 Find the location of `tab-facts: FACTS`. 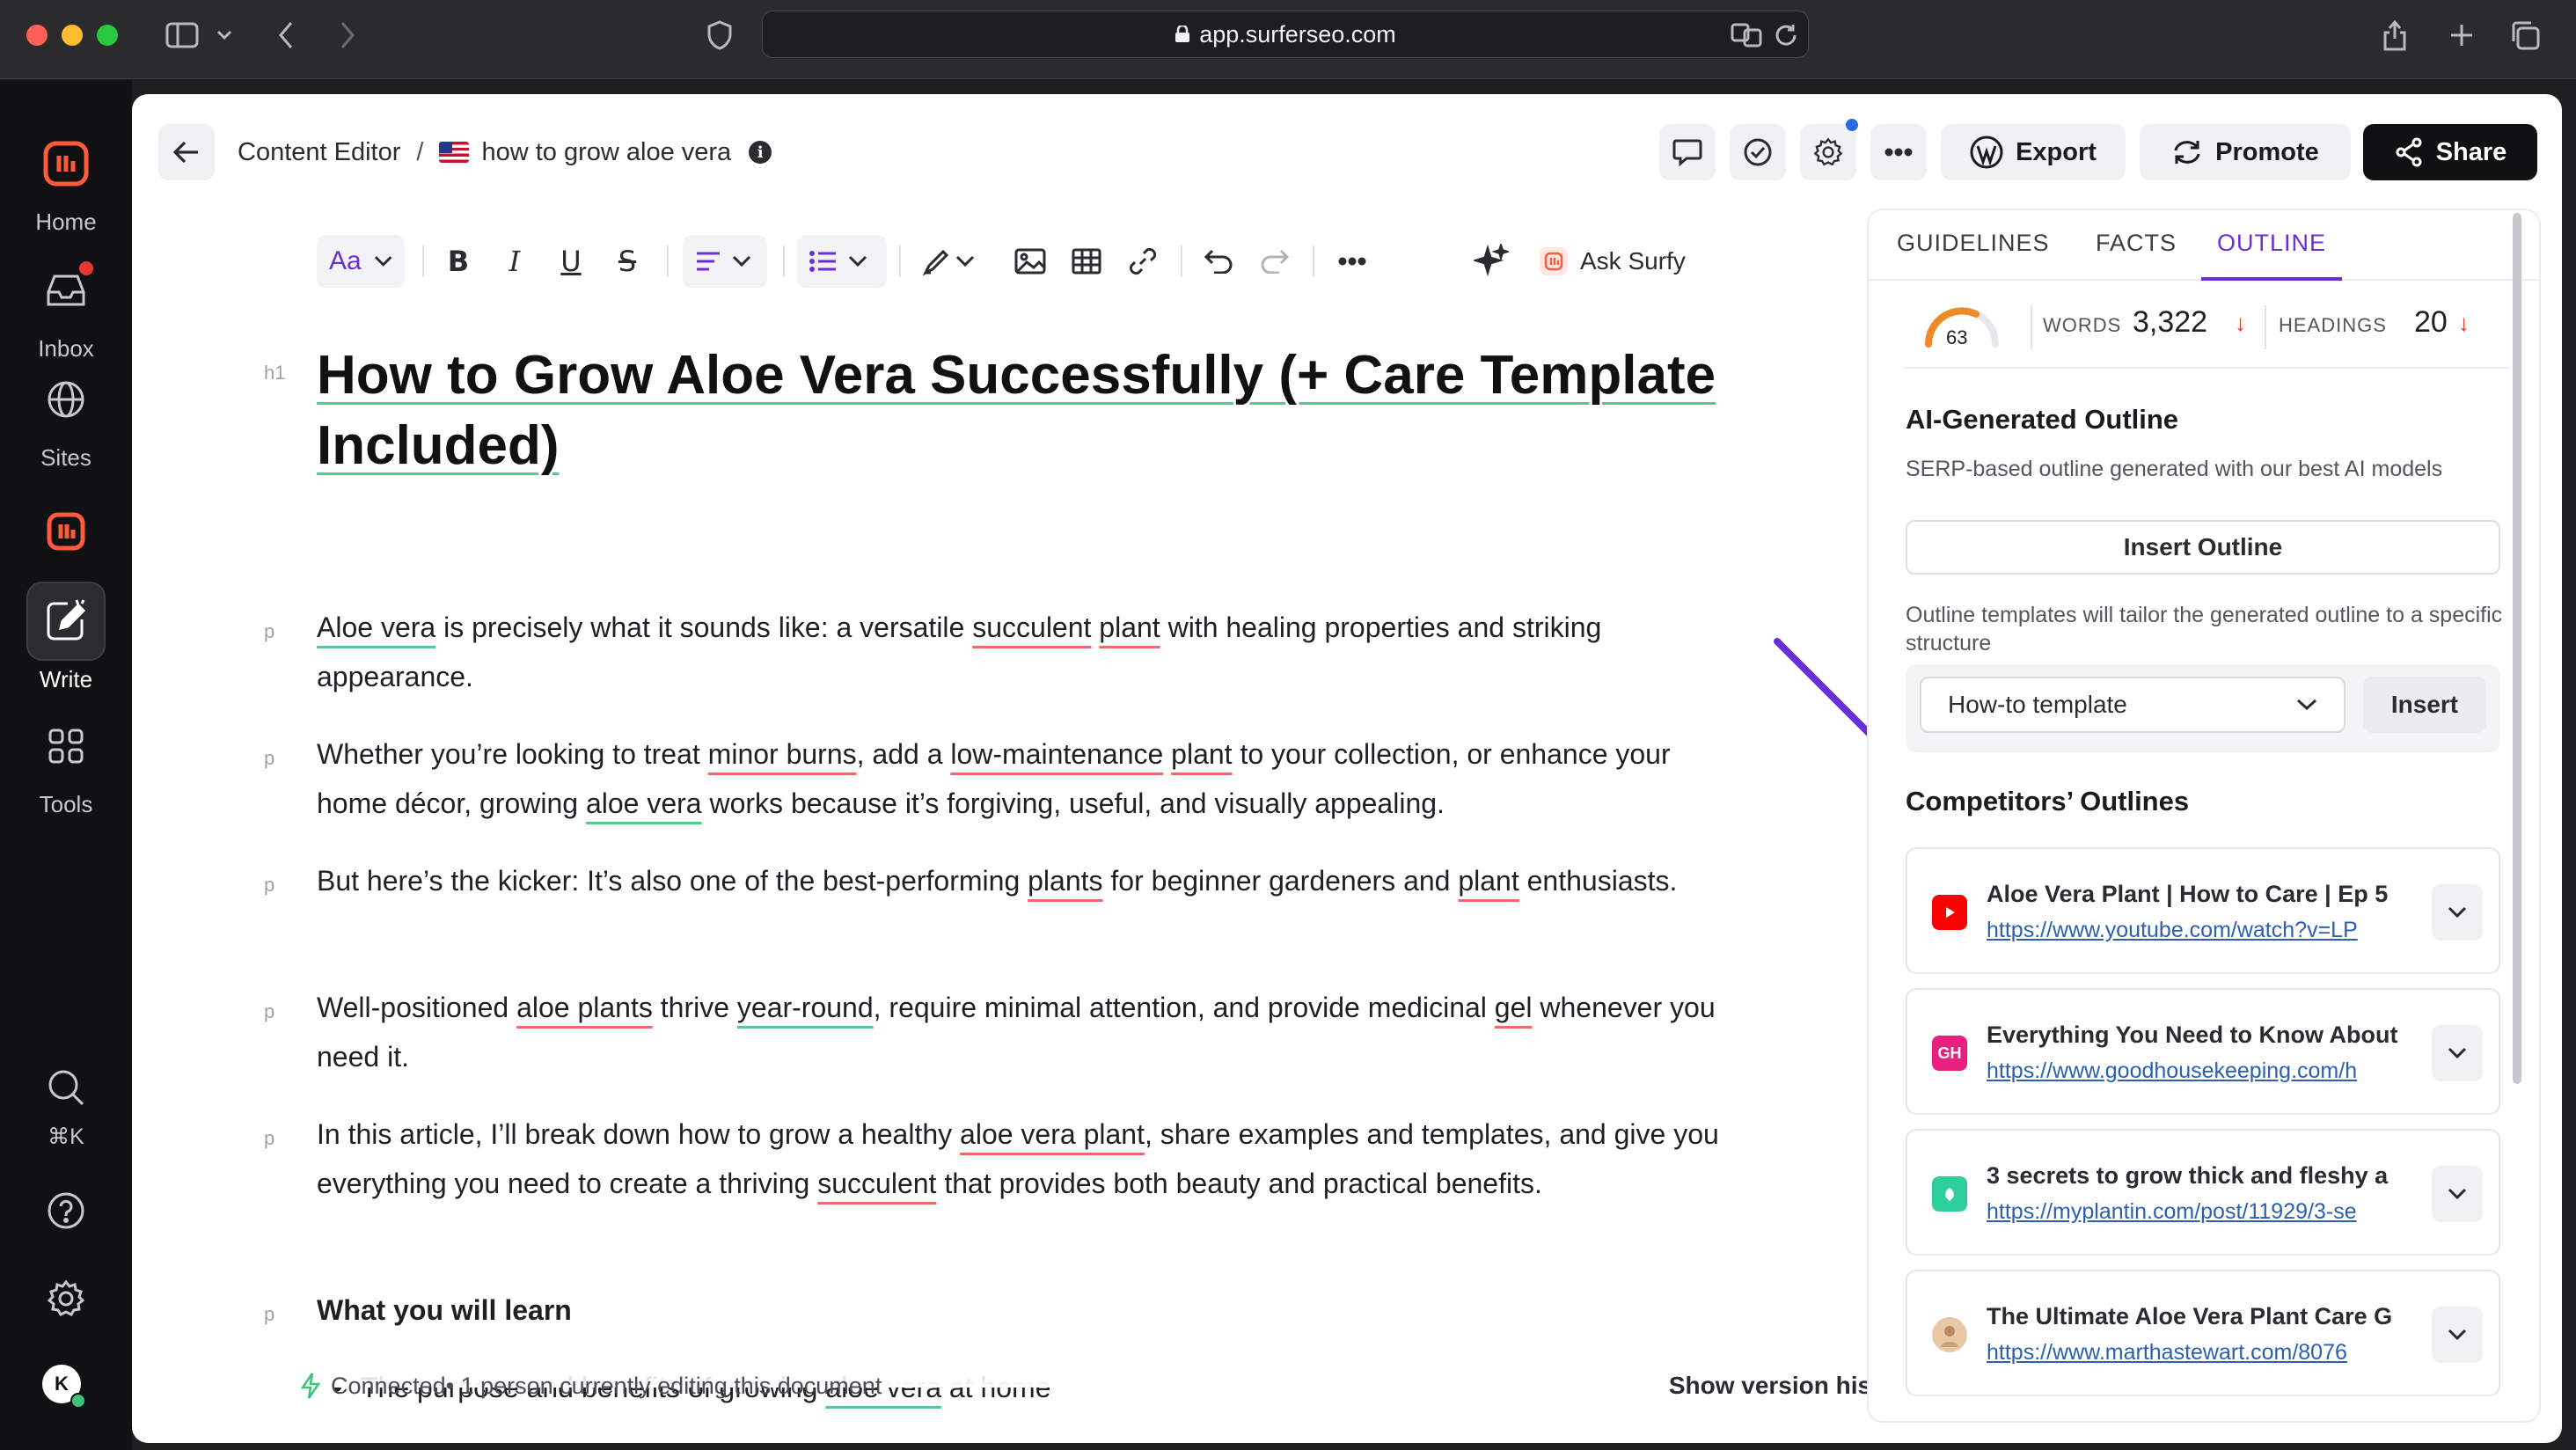

tab-facts: FACTS is located at coordinates (2136, 255).